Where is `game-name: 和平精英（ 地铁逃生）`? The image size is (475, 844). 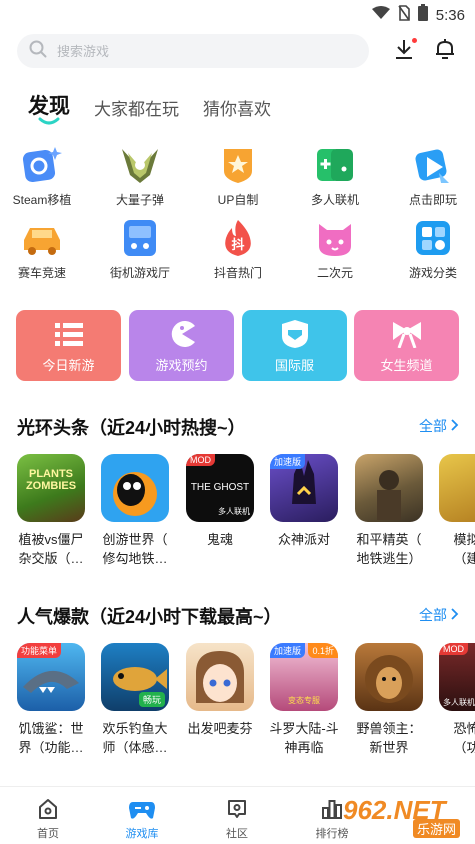 game-name: 和平精英（ 地铁逃生） is located at coordinates (389, 549).